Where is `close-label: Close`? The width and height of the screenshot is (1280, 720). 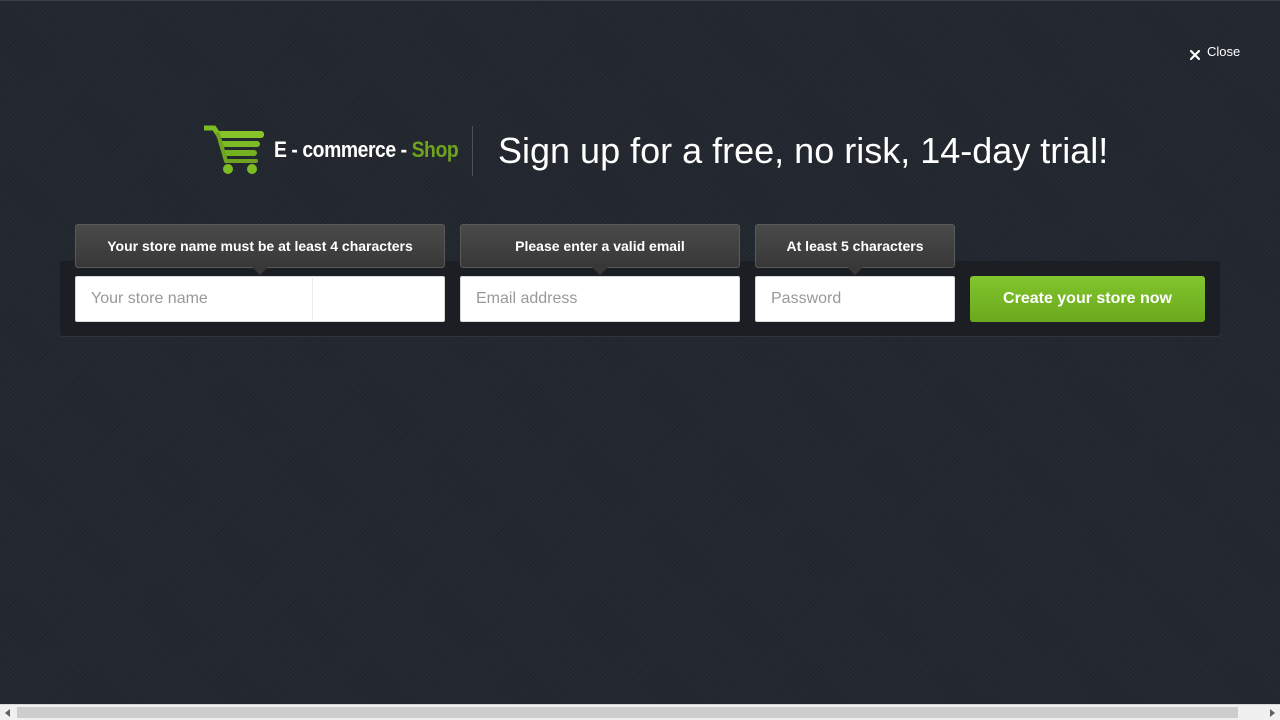 close-label: Close is located at coordinates (1224, 51).